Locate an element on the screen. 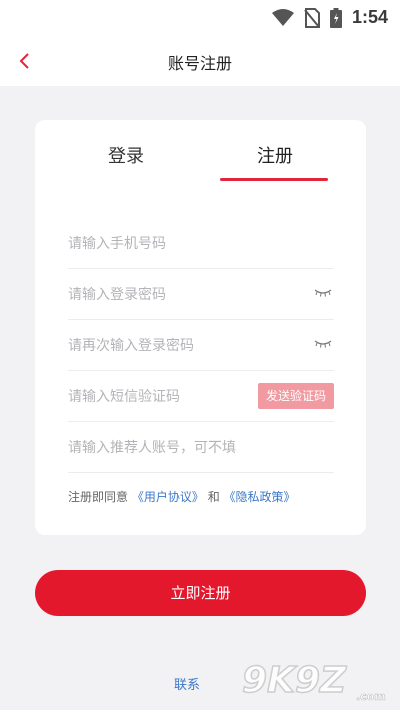  clock: 1:54 is located at coordinates (369, 17).